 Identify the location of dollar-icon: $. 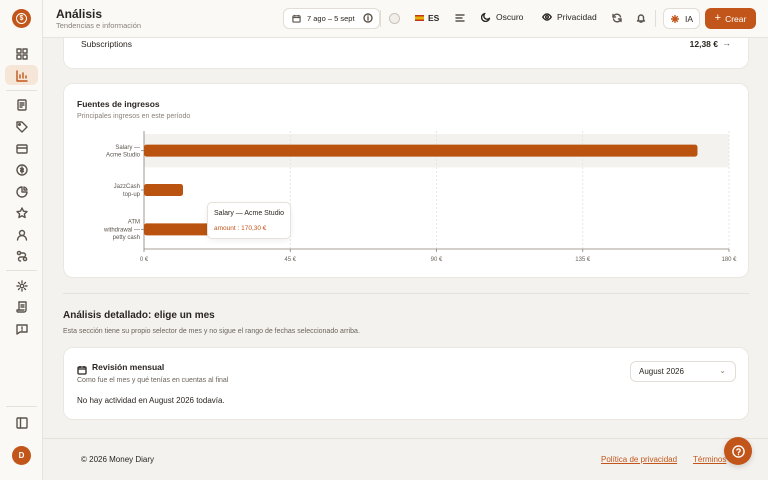
(21, 18).